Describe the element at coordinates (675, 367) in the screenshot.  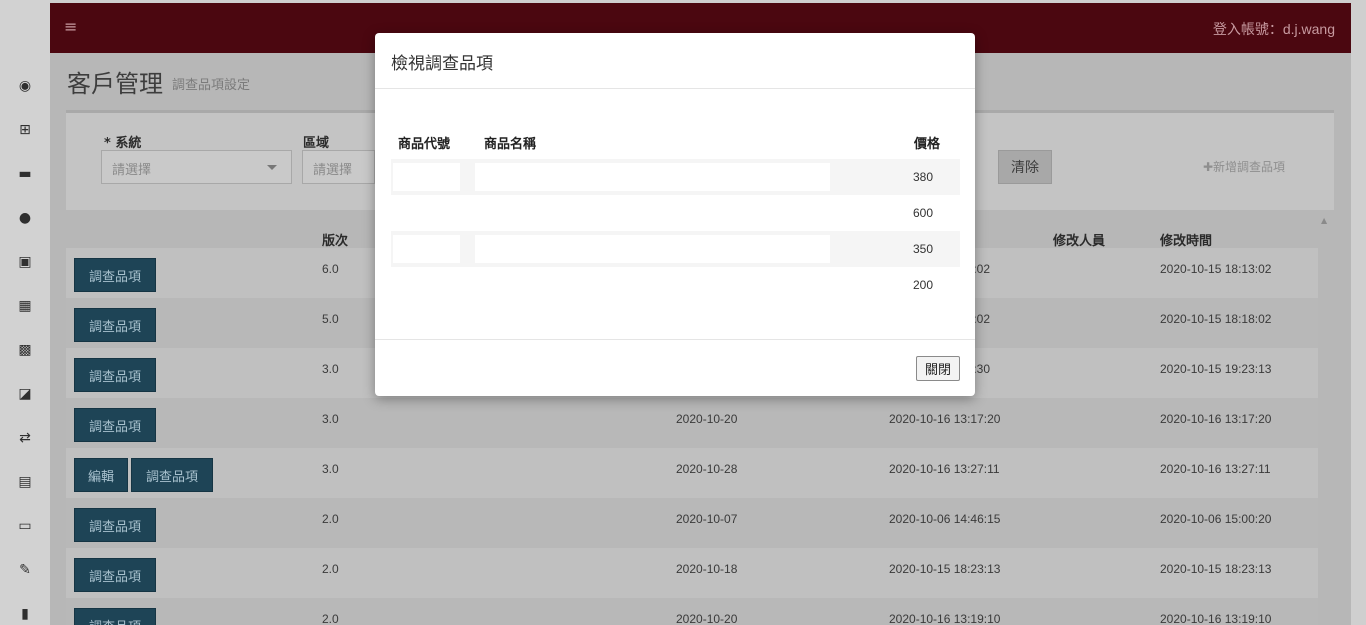
I see `dialog-footer: 關閉` at that location.